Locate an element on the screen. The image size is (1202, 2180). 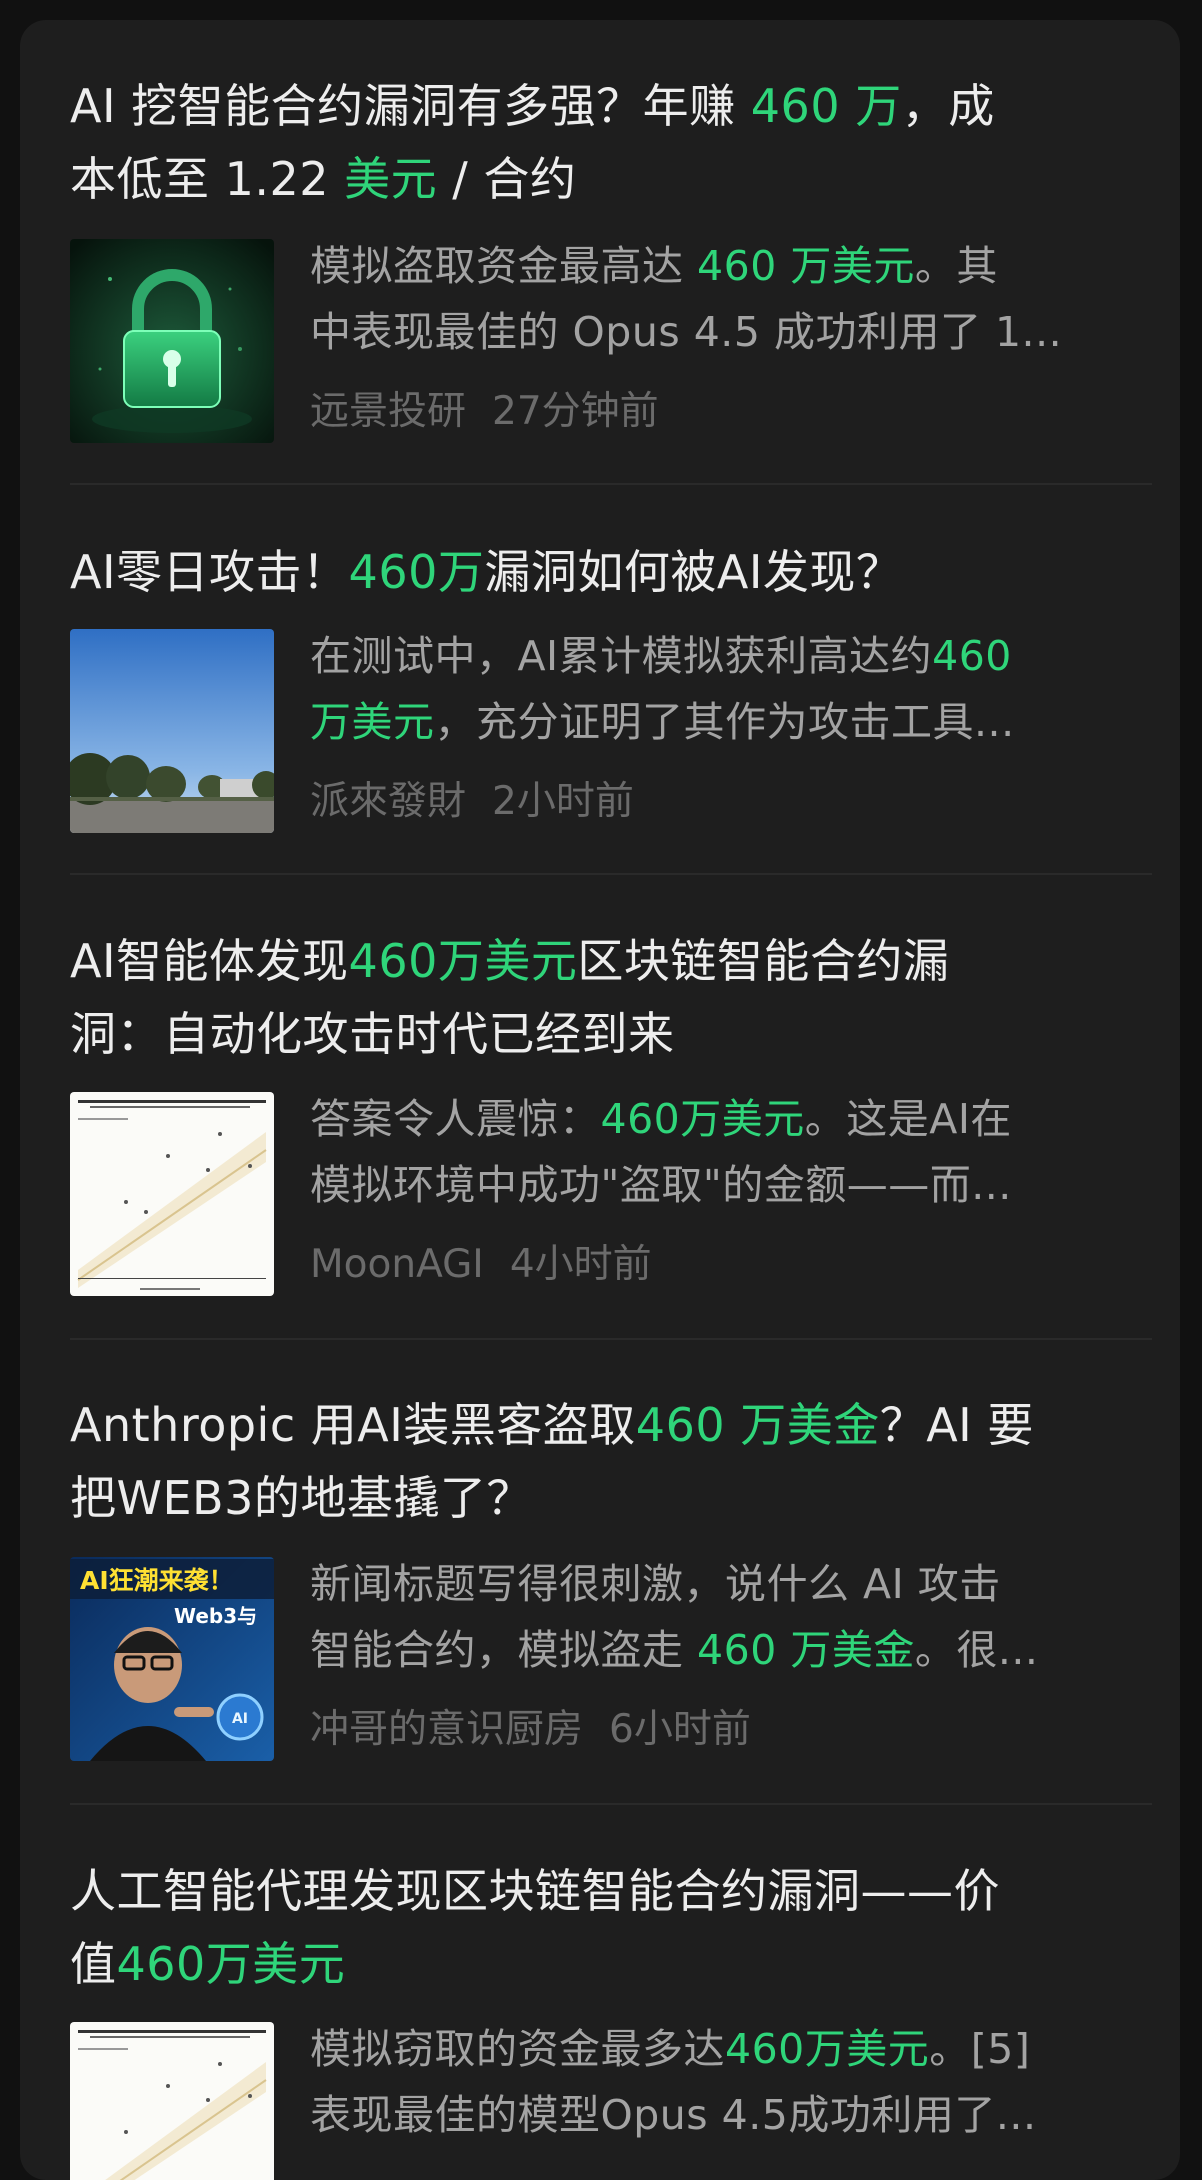
article-time: 2小时前 is located at coordinates (563, 801).